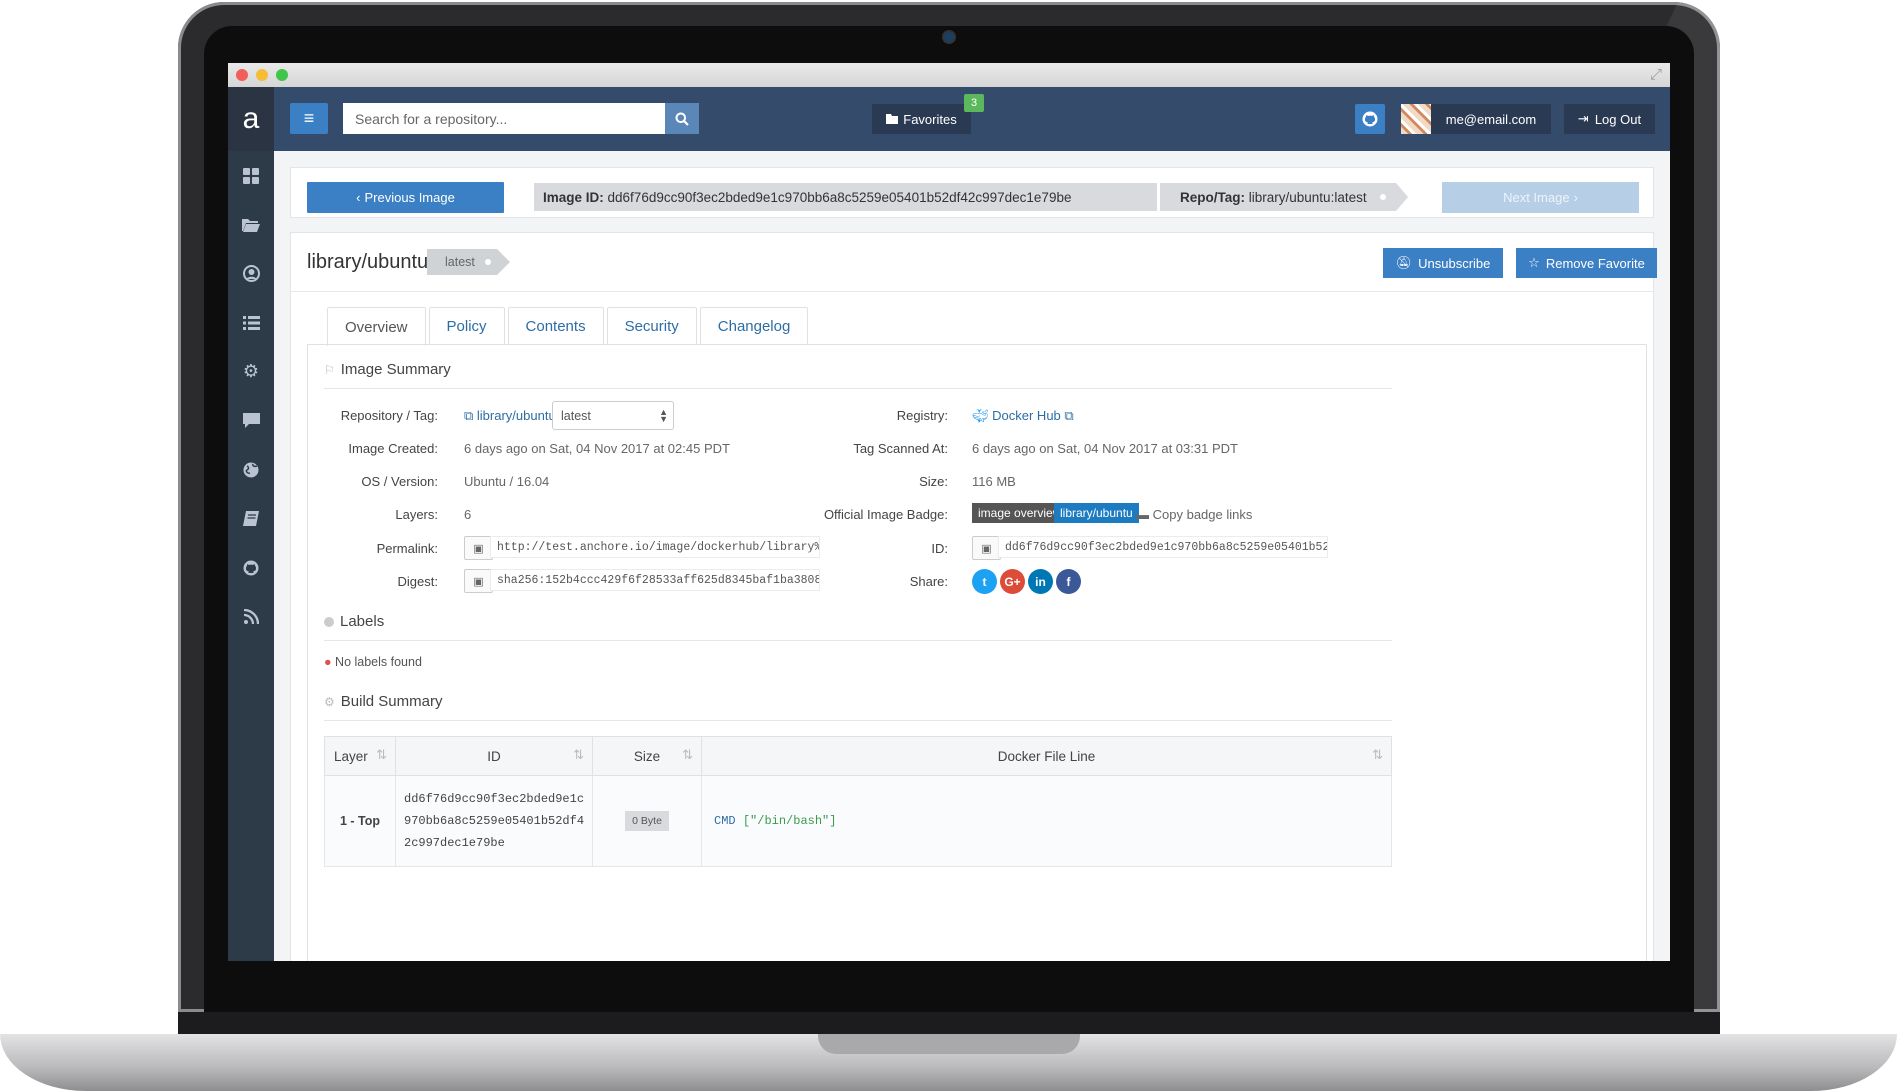 This screenshot has height=1091, width=1897. I want to click on hamburger-icon: ≡, so click(309, 118).